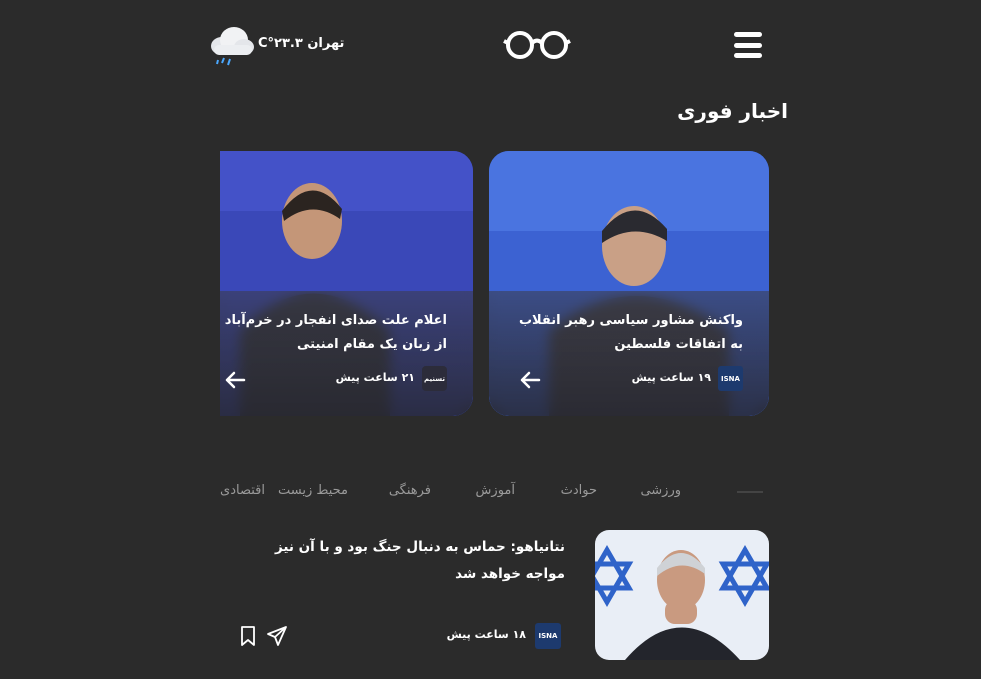 Image resolution: width=981 pixels, height=679 pixels. Describe the element at coordinates (242, 490) in the screenshot. I see `tab-economy: اقتصادی` at that location.